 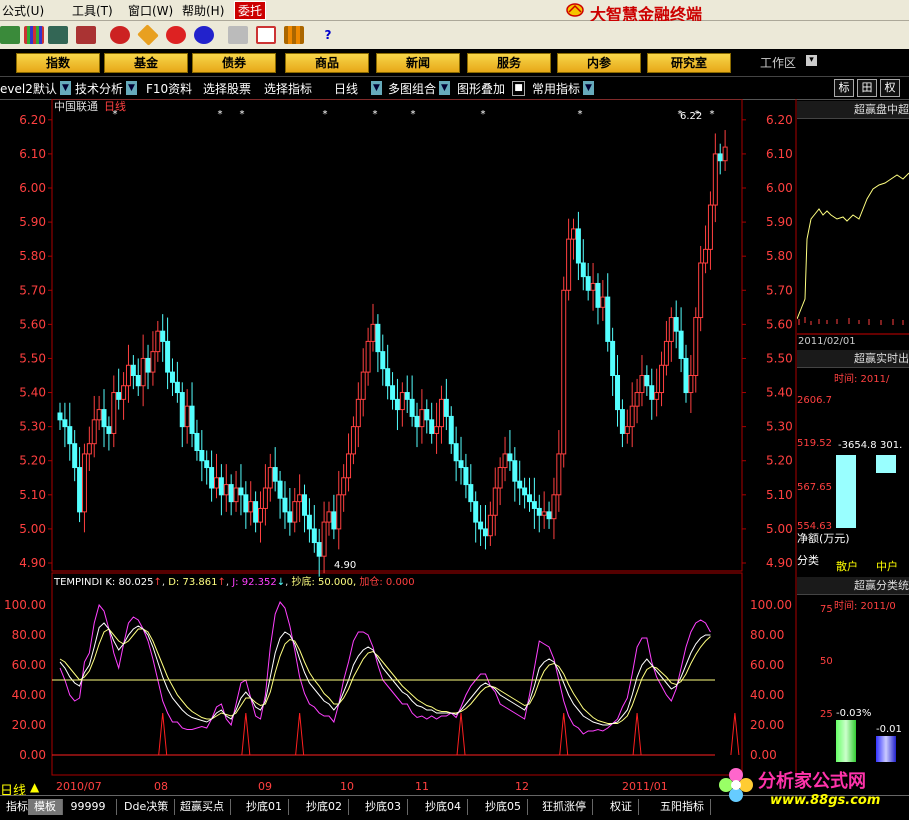 I want to click on cat-index: 指数, so click(x=58, y=63).